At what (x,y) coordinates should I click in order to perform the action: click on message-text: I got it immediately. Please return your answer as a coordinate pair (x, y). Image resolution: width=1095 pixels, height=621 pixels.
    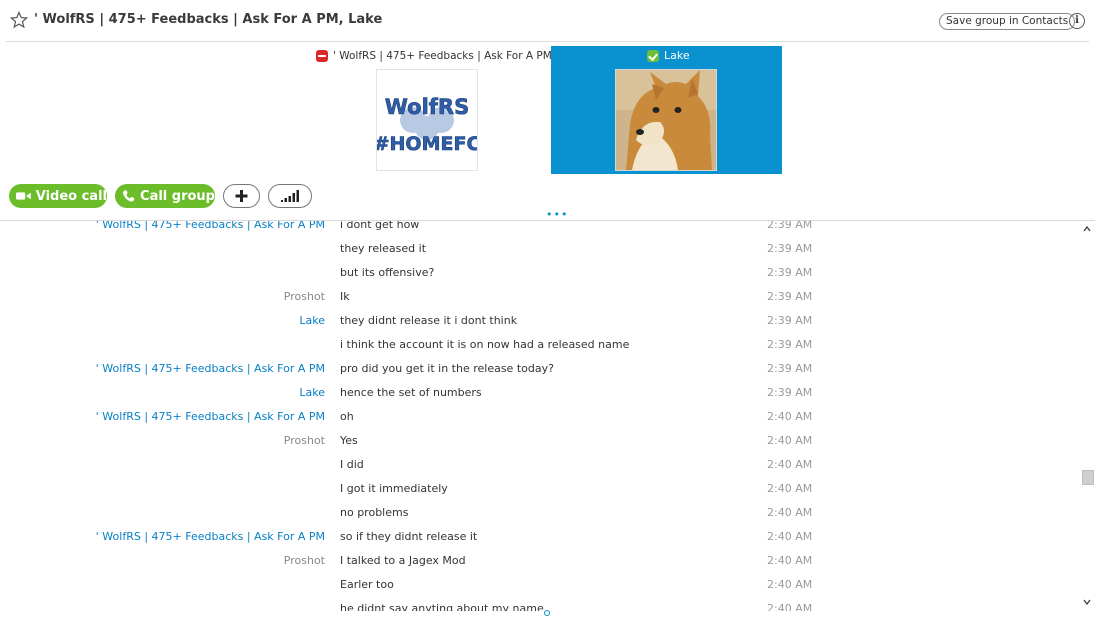
    Looking at the image, I should click on (394, 488).